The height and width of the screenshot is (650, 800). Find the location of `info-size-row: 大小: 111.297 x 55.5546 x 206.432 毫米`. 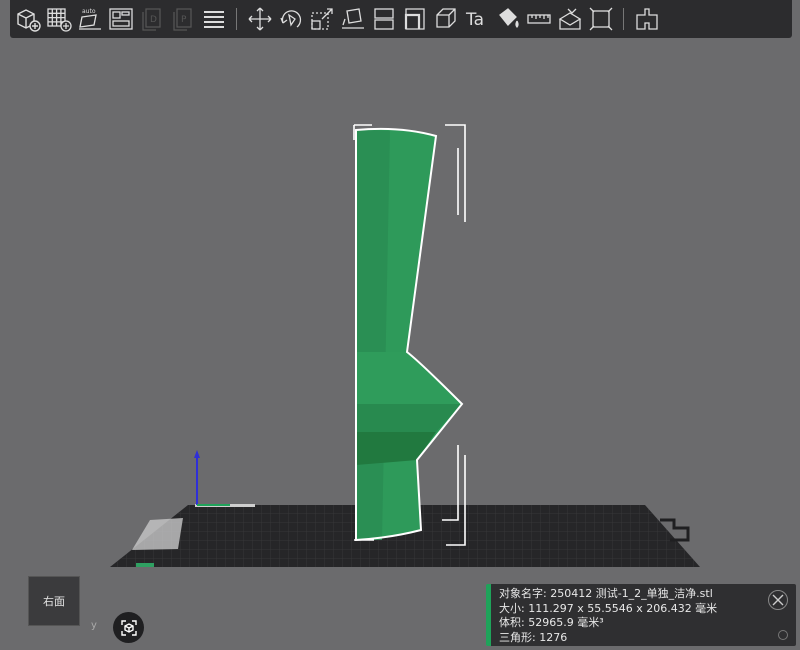

info-size-row: 大小: 111.297 x 55.5546 x 206.432 毫米 is located at coordinates (647, 609).